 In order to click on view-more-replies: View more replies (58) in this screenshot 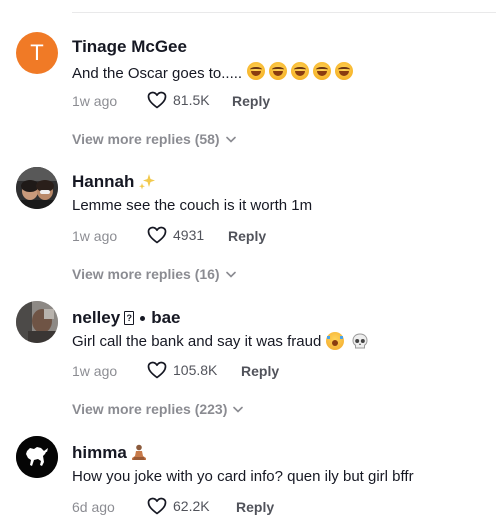, I will do `click(154, 139)`.